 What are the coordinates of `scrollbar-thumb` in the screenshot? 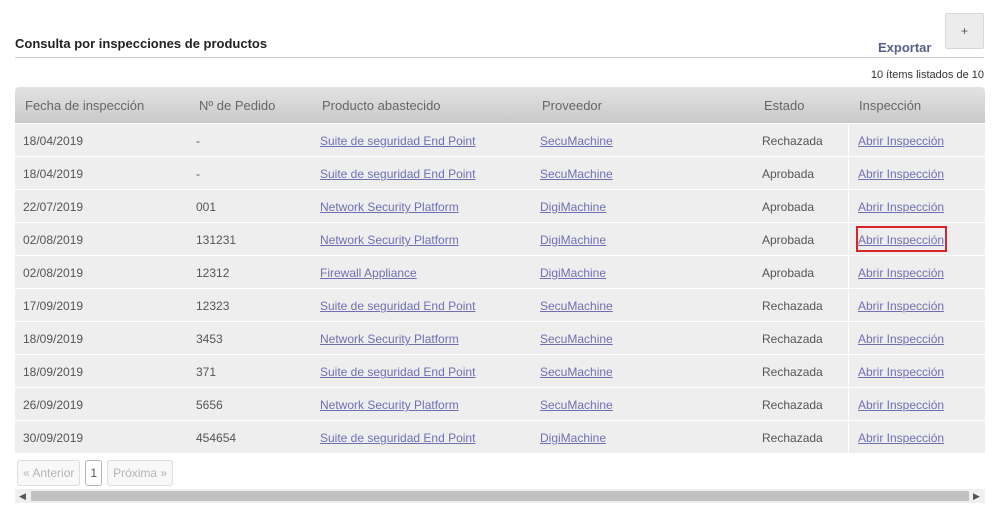 It's located at (500, 496).